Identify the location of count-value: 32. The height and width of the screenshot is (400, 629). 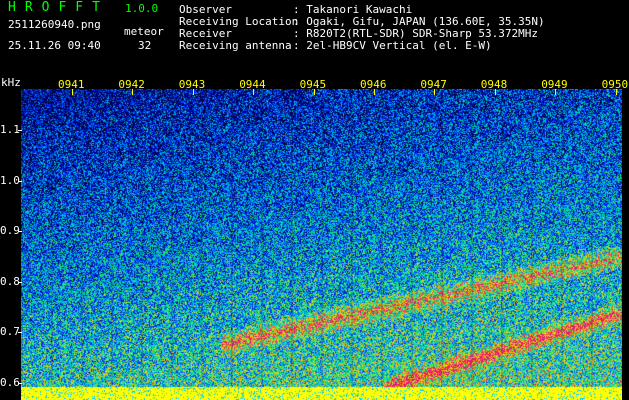
(145, 45).